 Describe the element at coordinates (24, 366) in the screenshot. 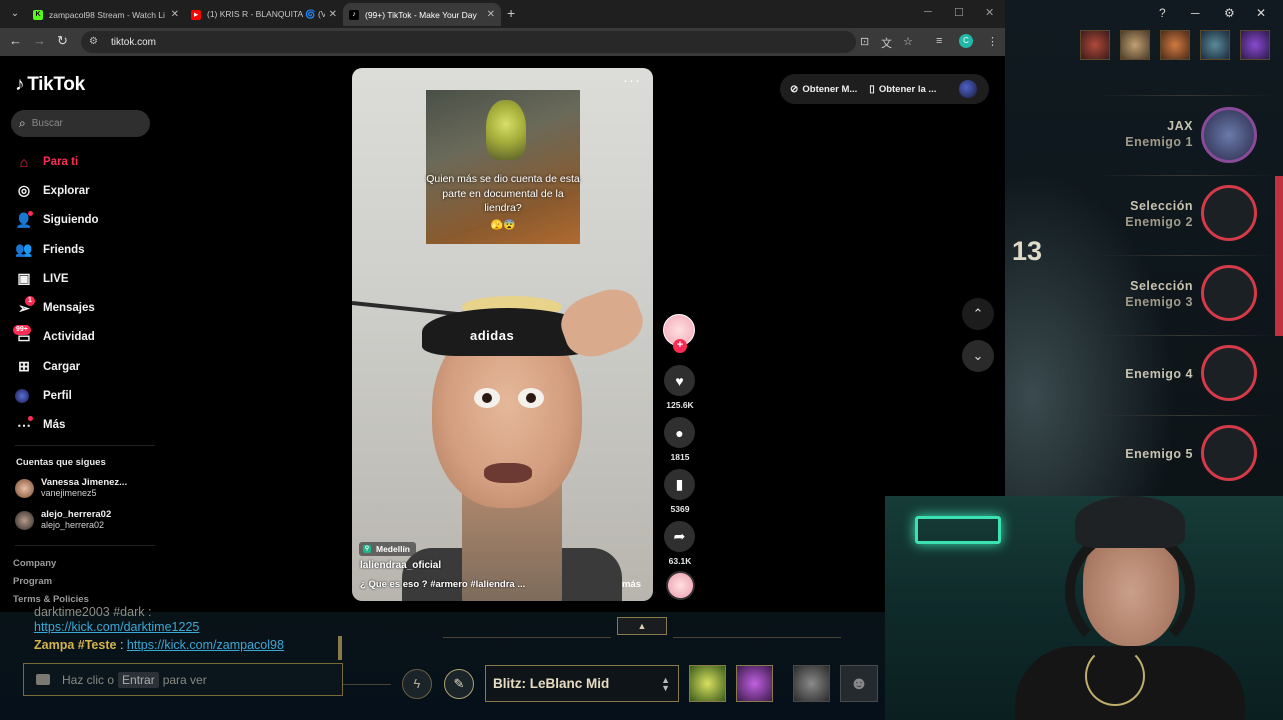

I see `upload-icon: ⊞` at that location.